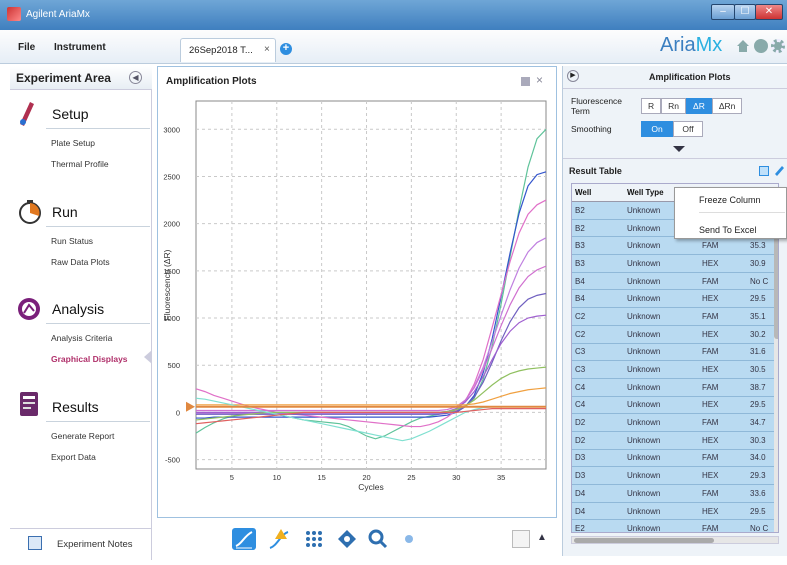 The height and width of the screenshot is (565, 787). I want to click on toolbar-expand-icon: ▲, so click(542, 537).